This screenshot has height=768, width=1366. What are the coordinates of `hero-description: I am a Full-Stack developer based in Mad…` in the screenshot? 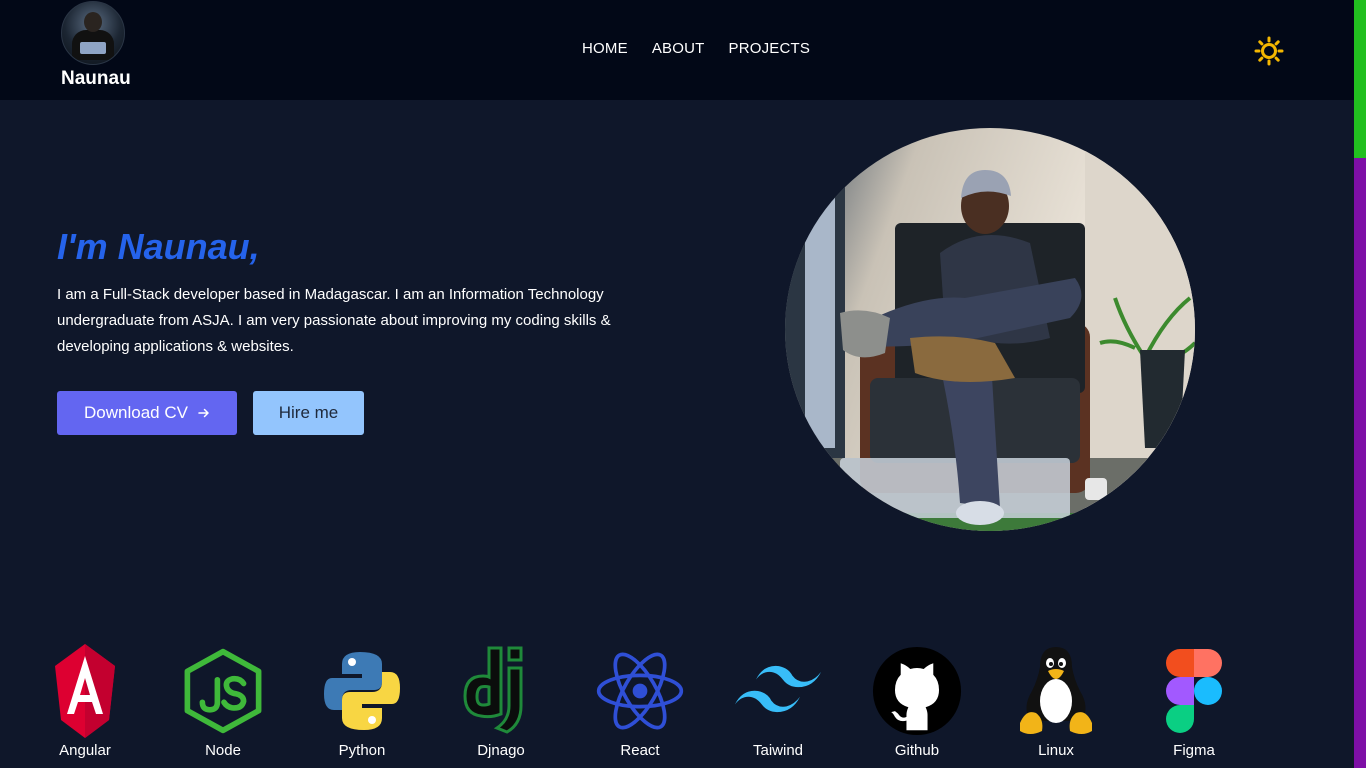 It's located at (334, 320).